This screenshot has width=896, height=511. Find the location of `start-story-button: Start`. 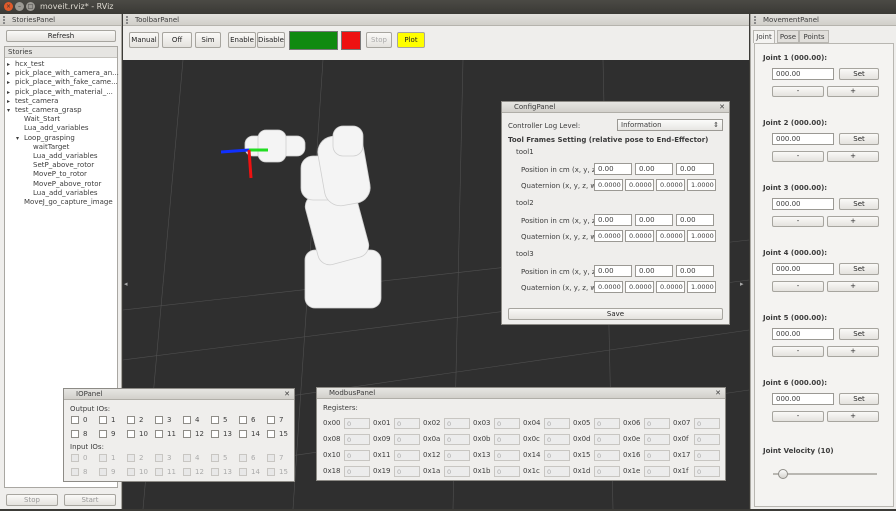

start-story-button: Start is located at coordinates (90, 500).